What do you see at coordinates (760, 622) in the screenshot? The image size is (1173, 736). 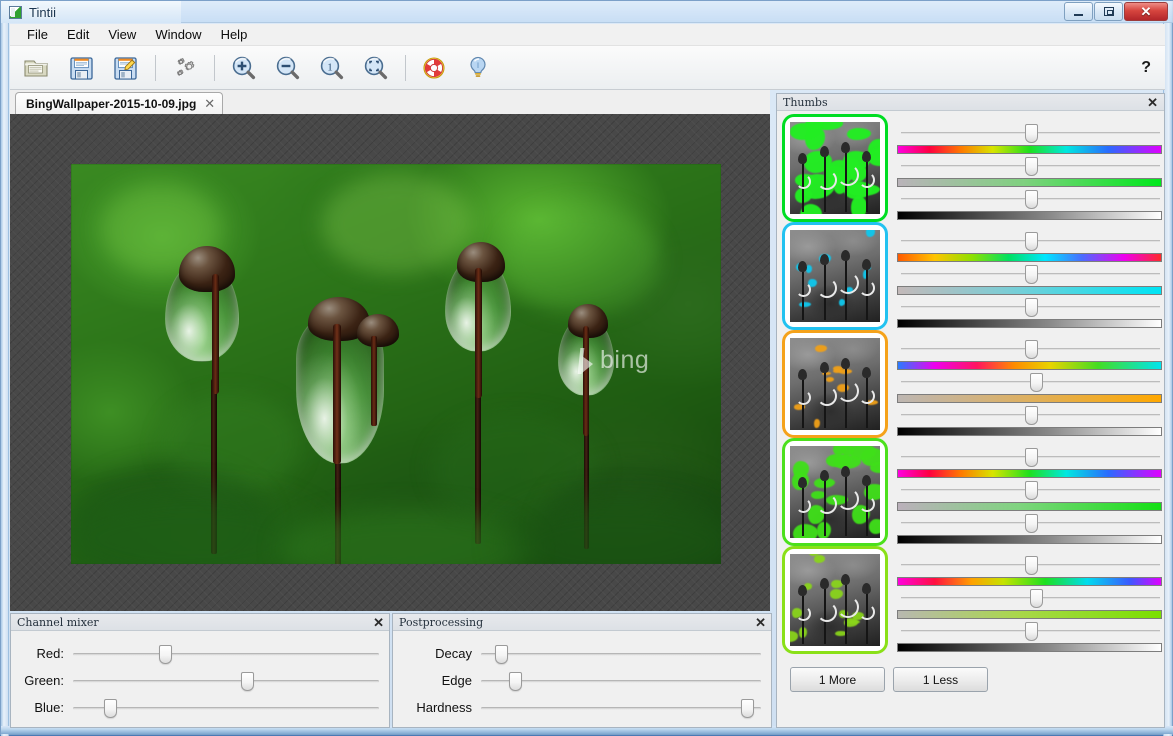 I see `postprocessing-close-icon: ✕` at bounding box center [760, 622].